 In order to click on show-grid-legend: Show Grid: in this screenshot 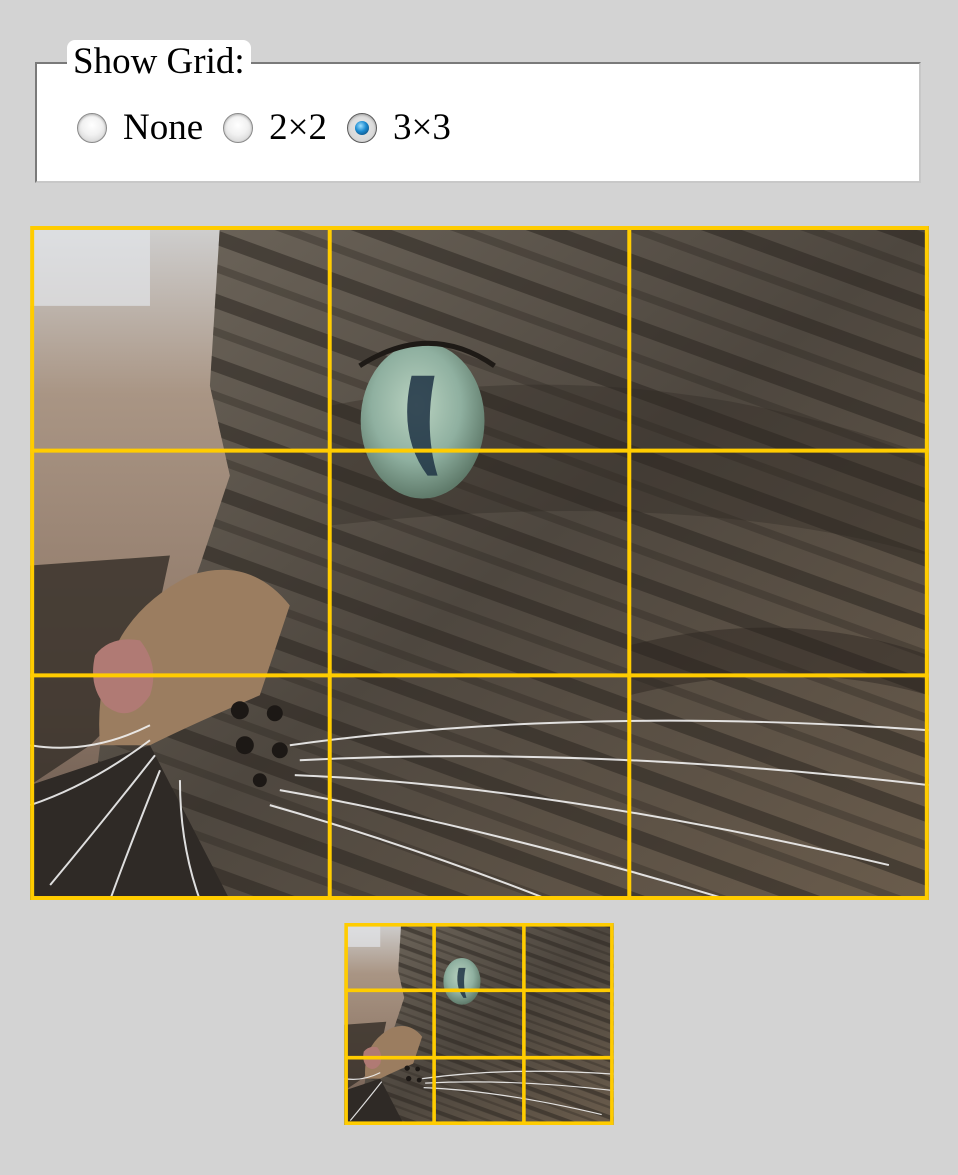, I will do `click(159, 62)`.